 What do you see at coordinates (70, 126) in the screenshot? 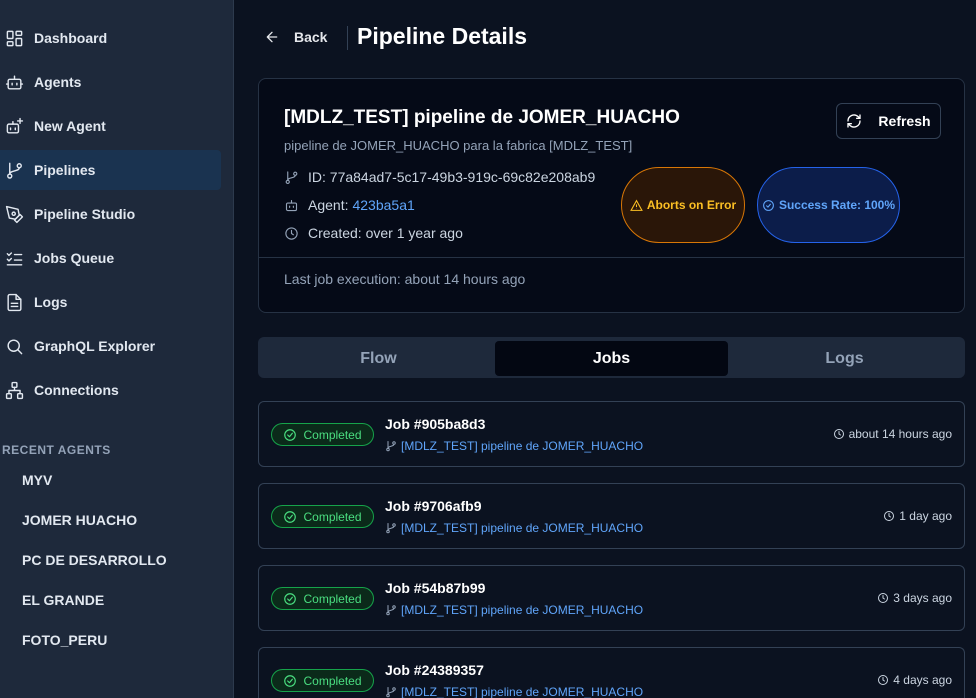
I see `sidebar-item-label: New Agent` at bounding box center [70, 126].